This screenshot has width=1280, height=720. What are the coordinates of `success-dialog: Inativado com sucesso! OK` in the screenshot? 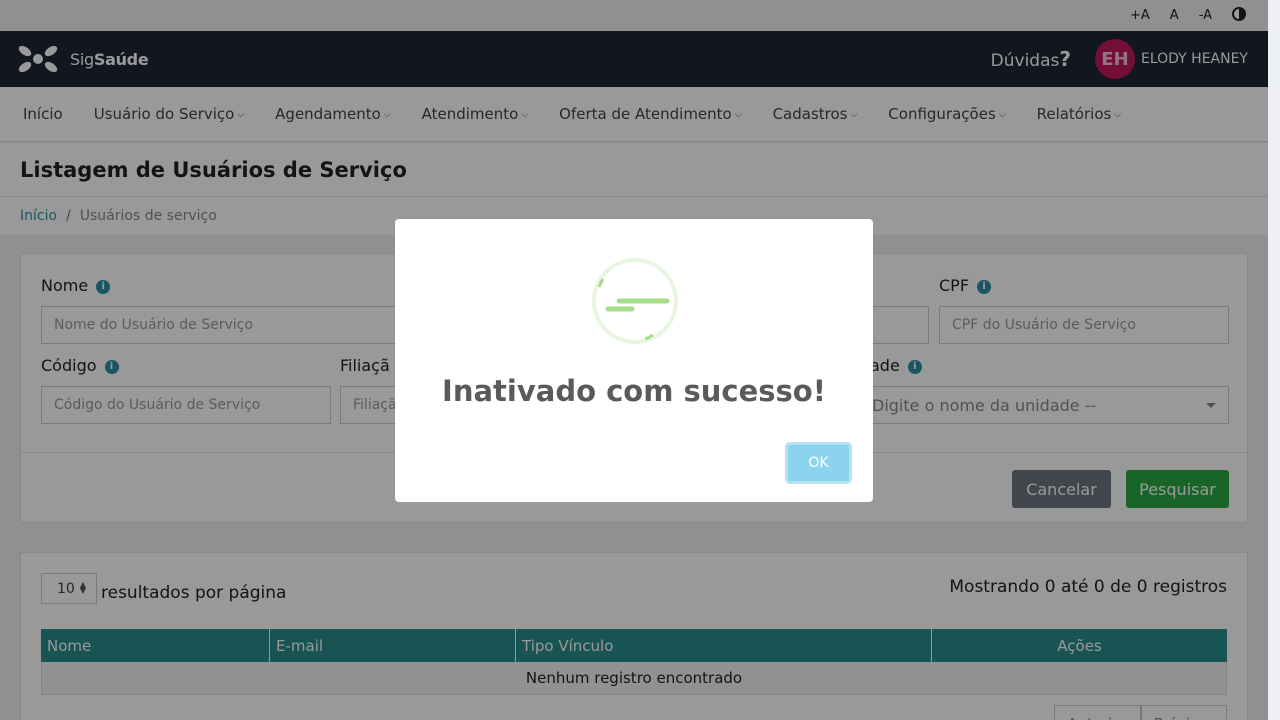 It's located at (634, 360).